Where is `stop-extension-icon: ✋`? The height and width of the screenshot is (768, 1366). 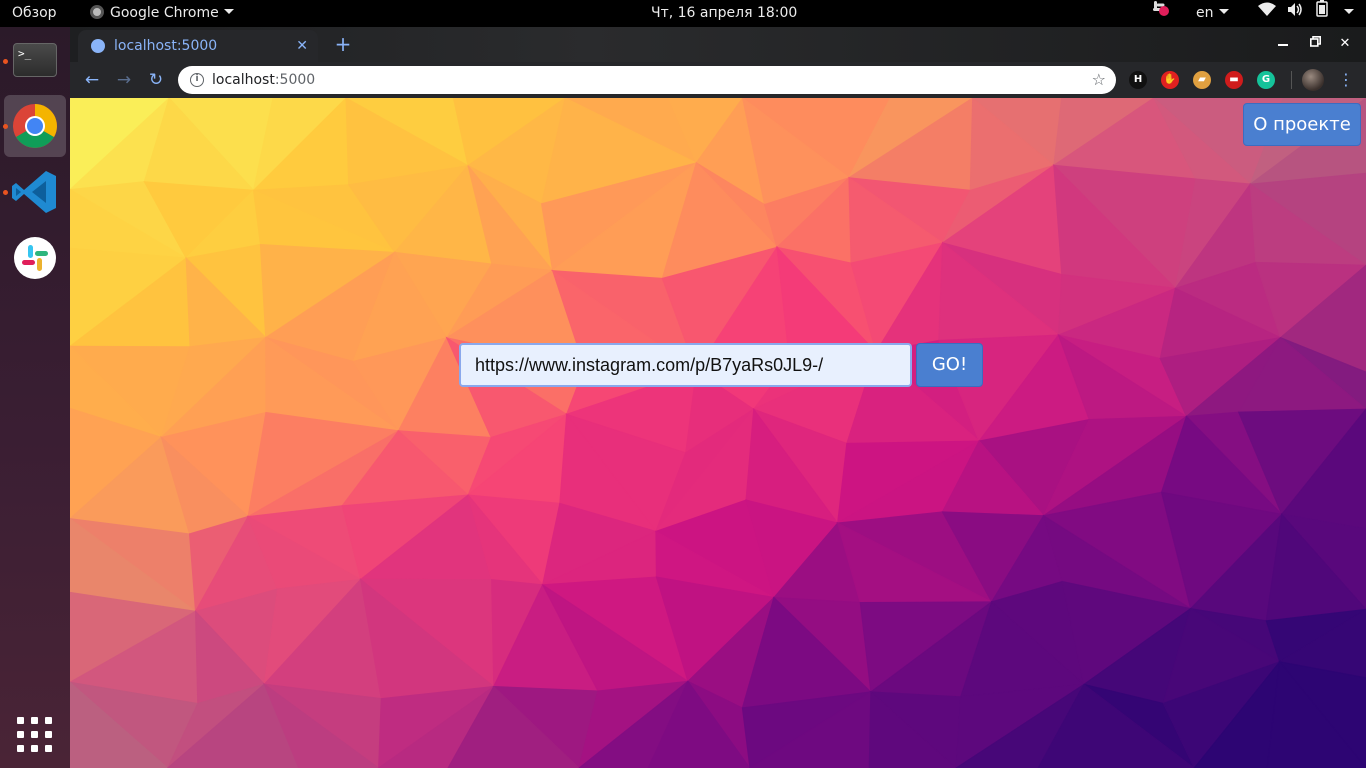
stop-extension-icon: ✋ is located at coordinates (1170, 80).